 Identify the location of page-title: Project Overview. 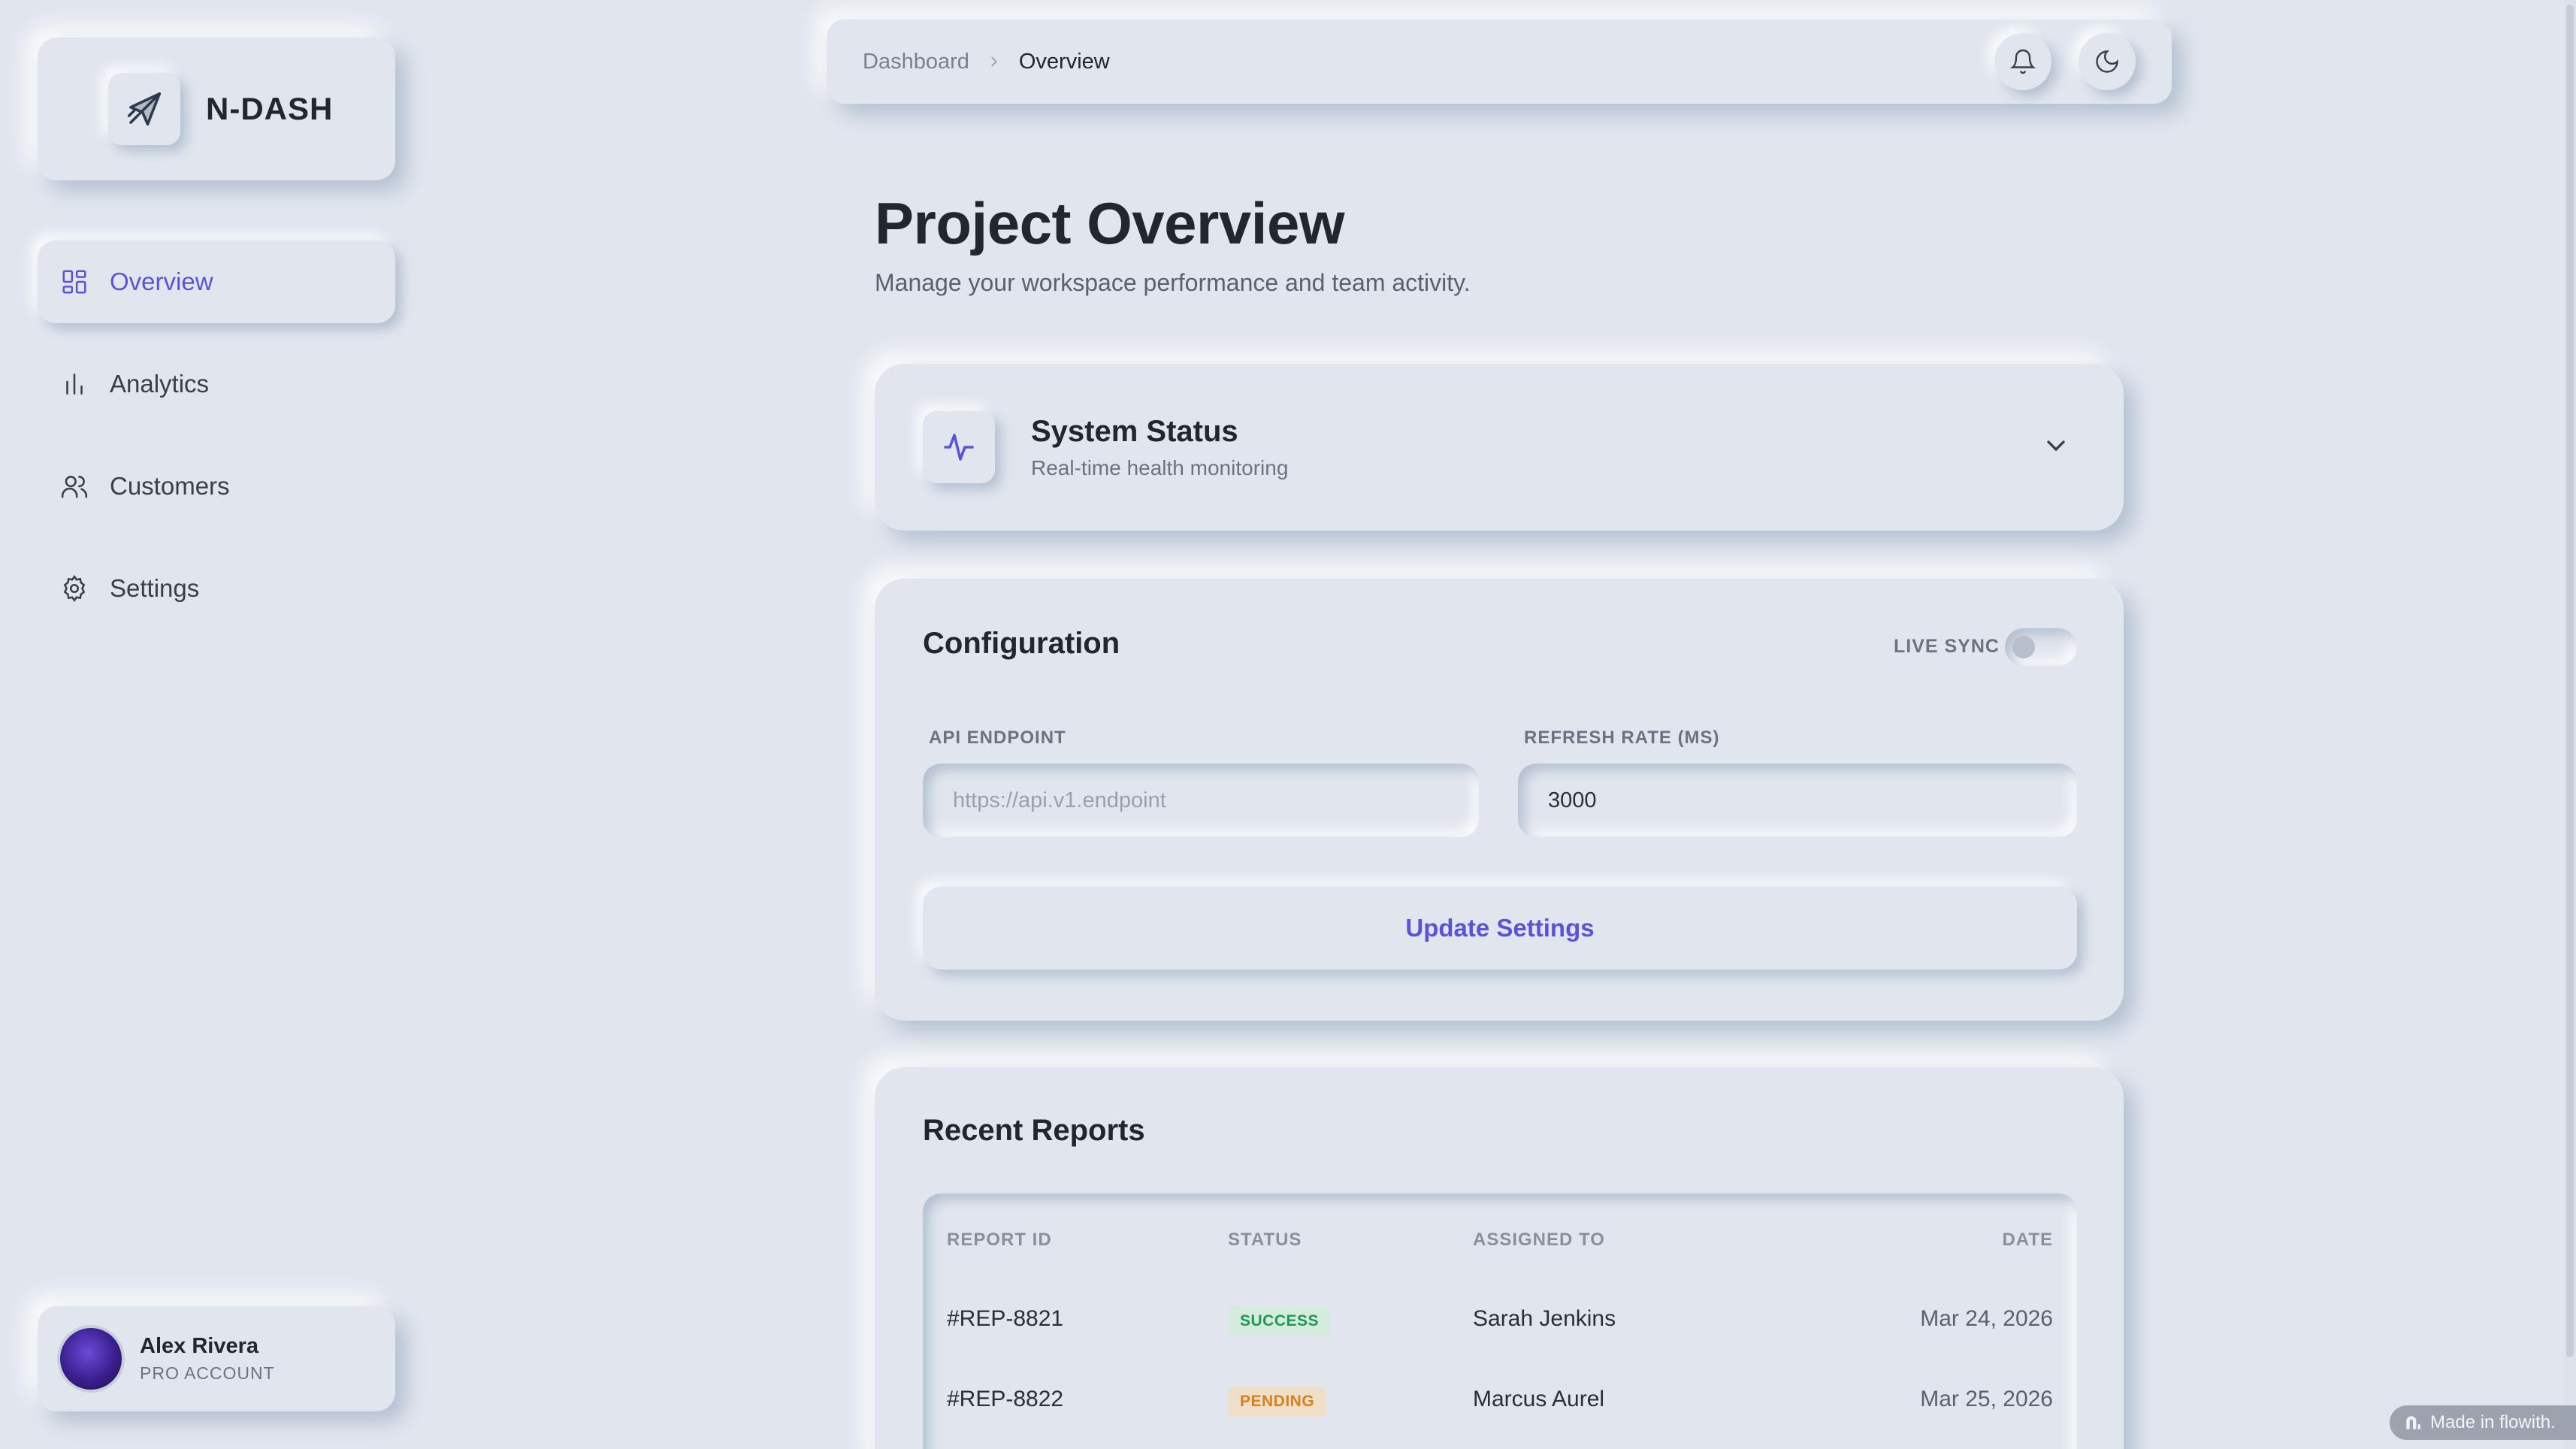
(1110, 223).